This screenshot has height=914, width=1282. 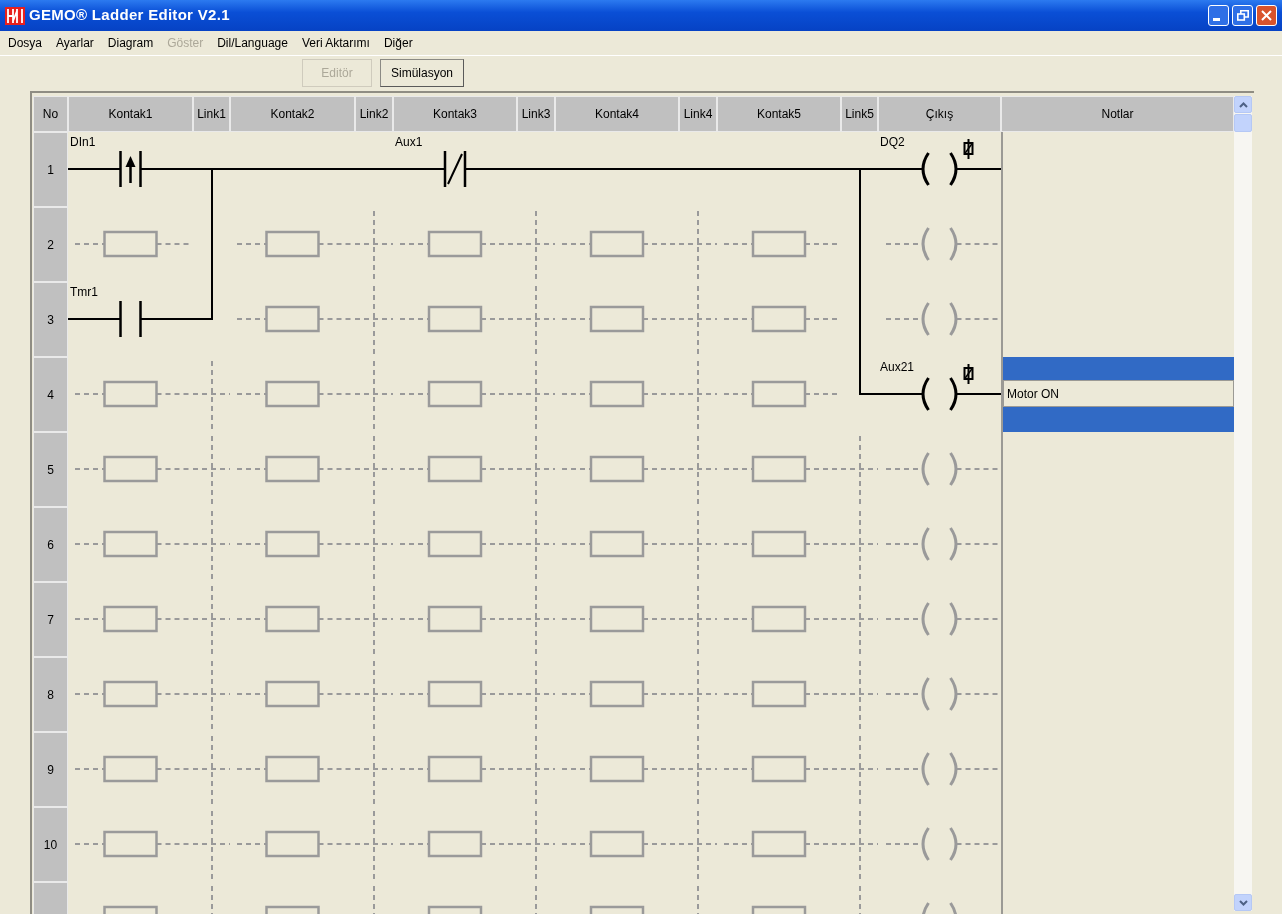 What do you see at coordinates (252, 43) in the screenshot?
I see `menu-item: Dil/Language` at bounding box center [252, 43].